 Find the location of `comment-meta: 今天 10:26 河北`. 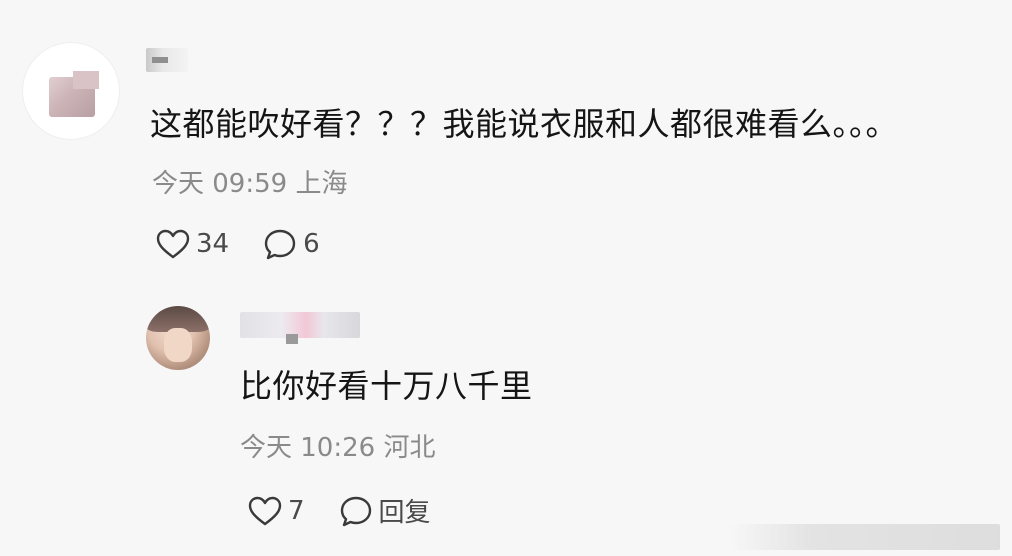

comment-meta: 今天 10:26 河北 is located at coordinates (337, 448).